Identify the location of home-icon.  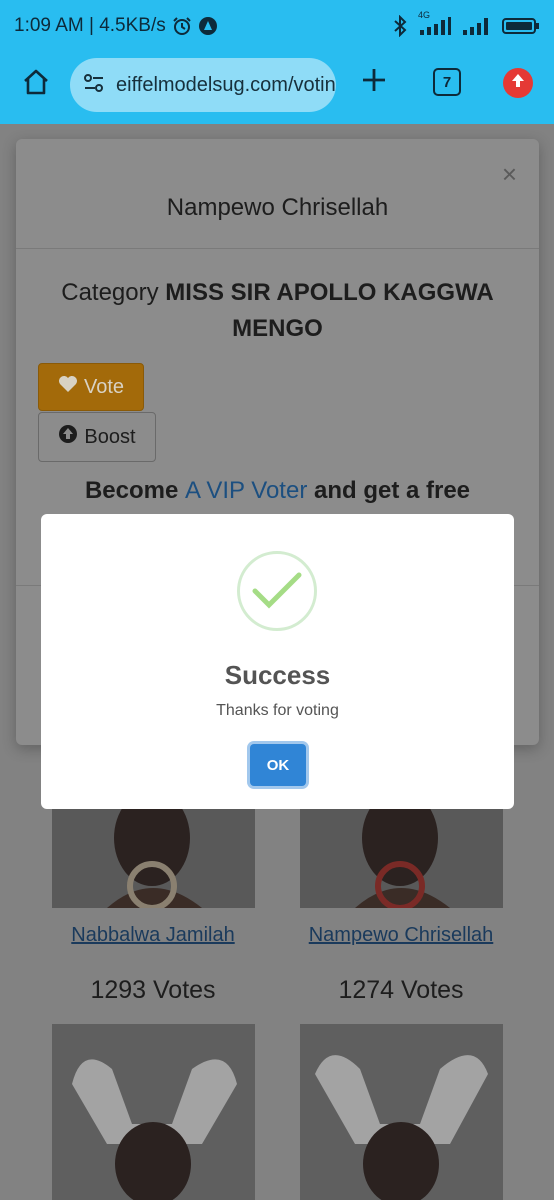
(36, 84).